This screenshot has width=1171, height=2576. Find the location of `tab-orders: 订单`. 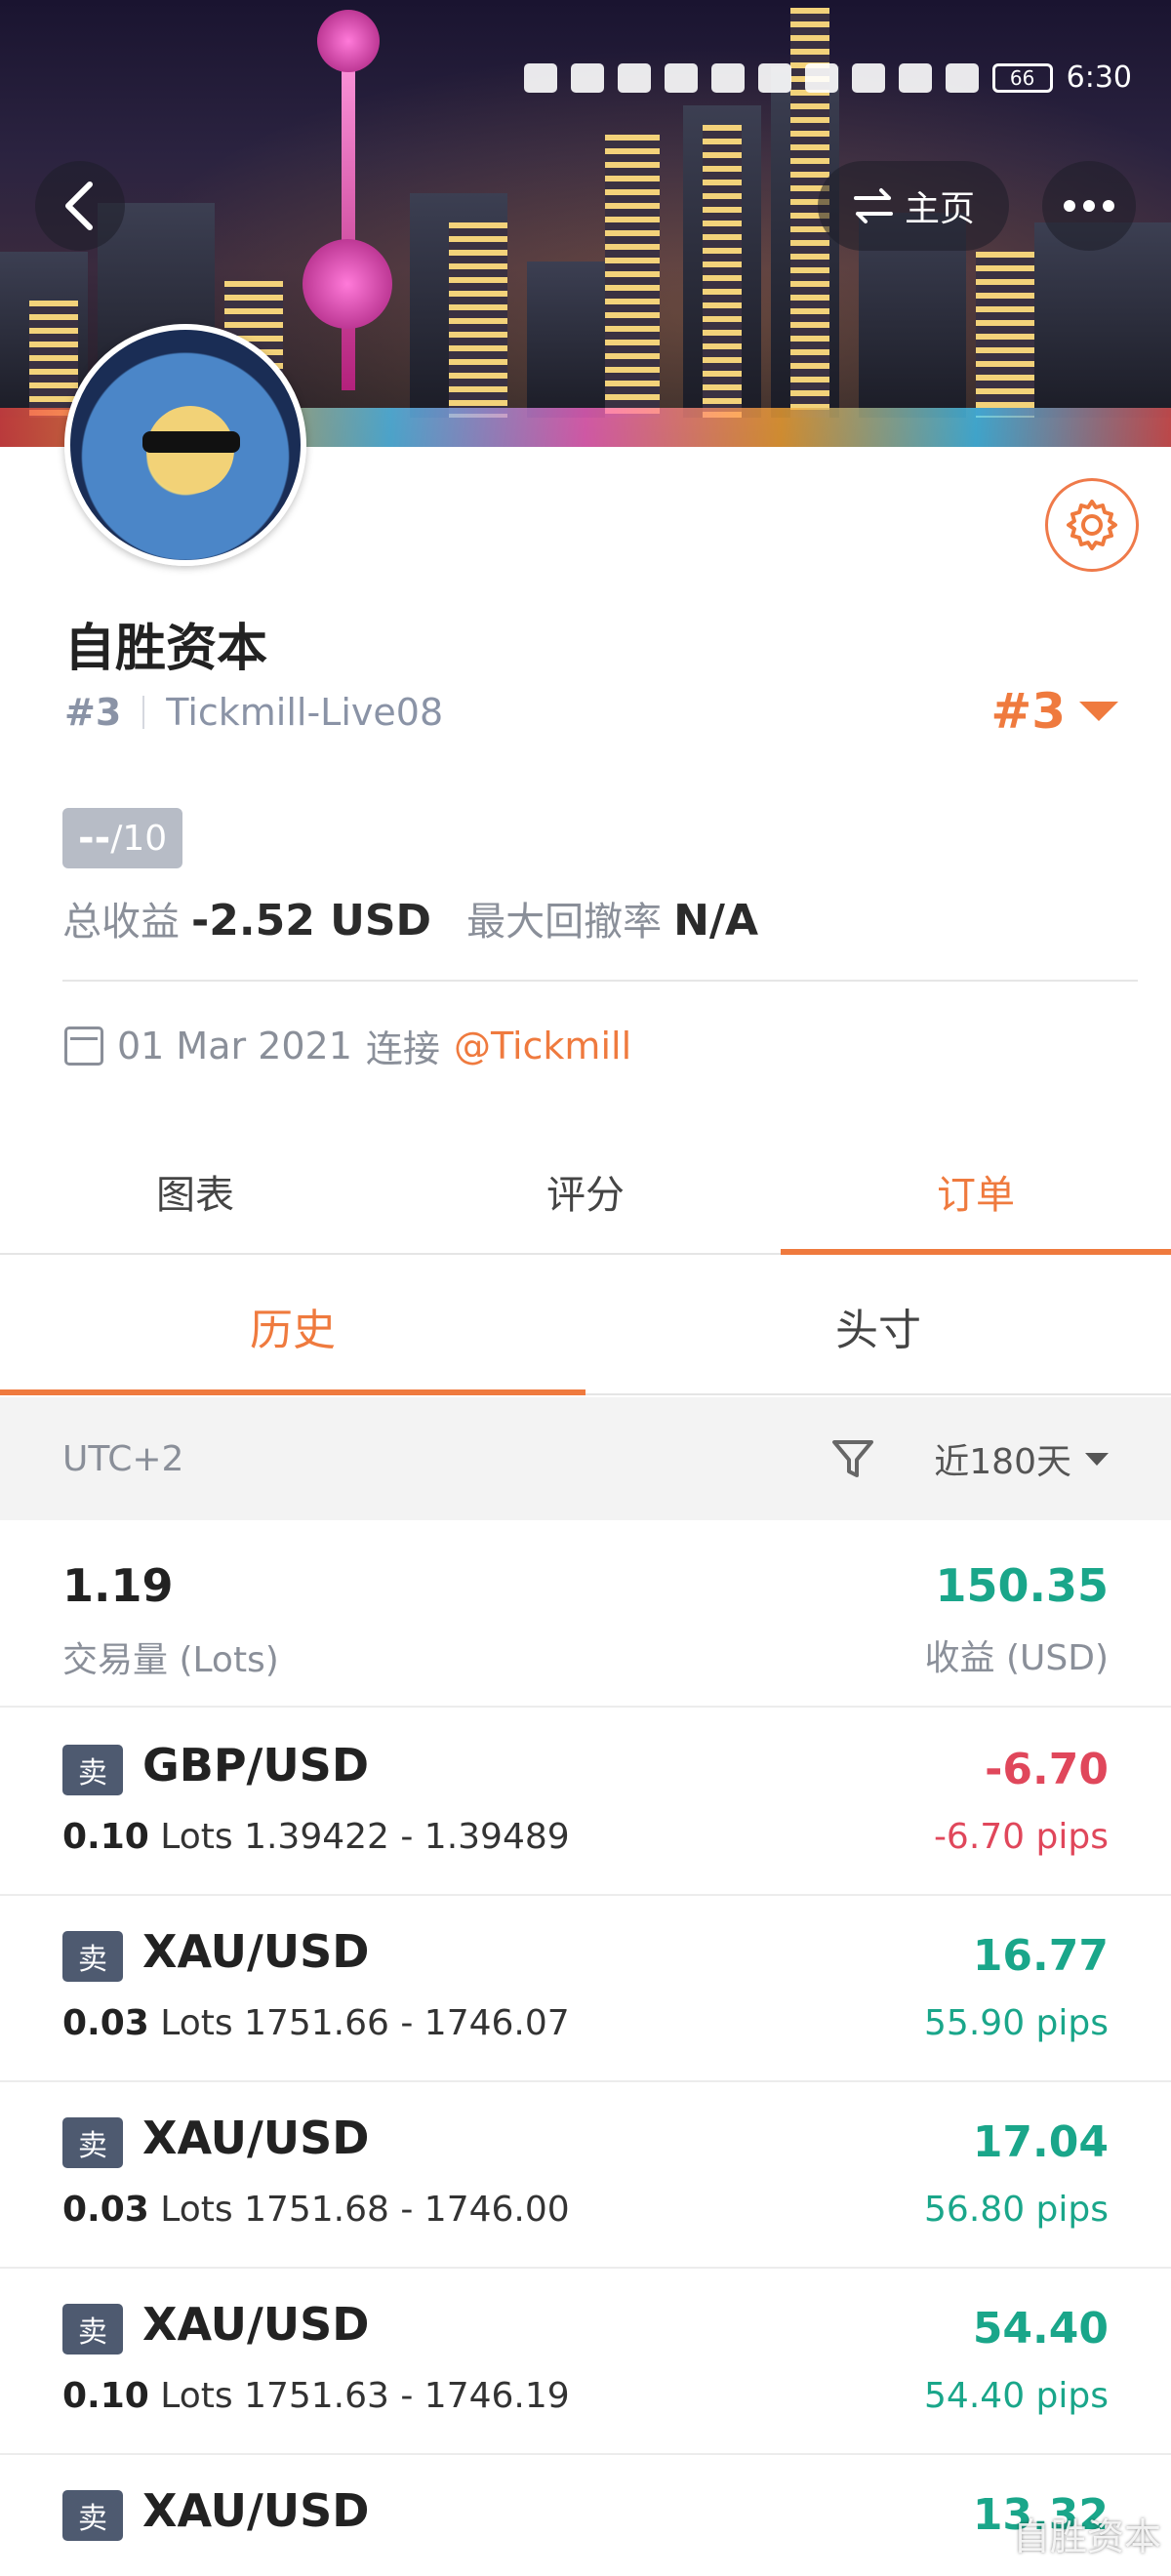

tab-orders: 订单 is located at coordinates (976, 1192).